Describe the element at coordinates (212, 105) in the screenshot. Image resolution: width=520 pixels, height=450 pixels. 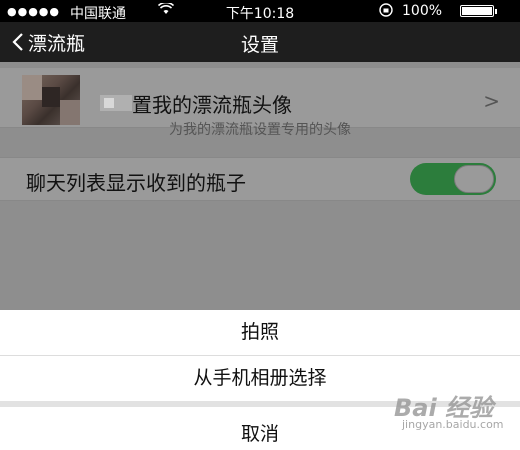
I see `avatar-row-label: 置我的漂流瓶头像` at that location.